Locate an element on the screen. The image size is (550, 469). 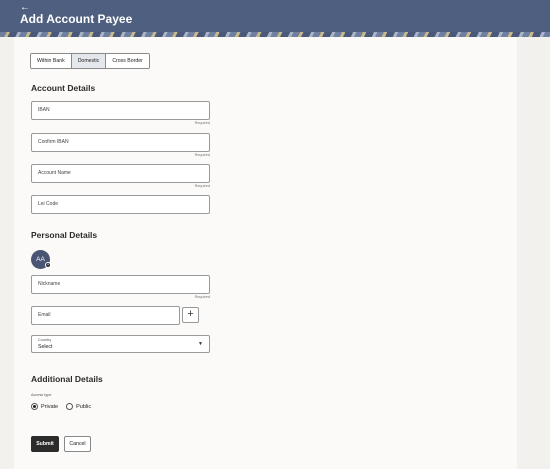
country-value: Select is located at coordinates (45, 347).